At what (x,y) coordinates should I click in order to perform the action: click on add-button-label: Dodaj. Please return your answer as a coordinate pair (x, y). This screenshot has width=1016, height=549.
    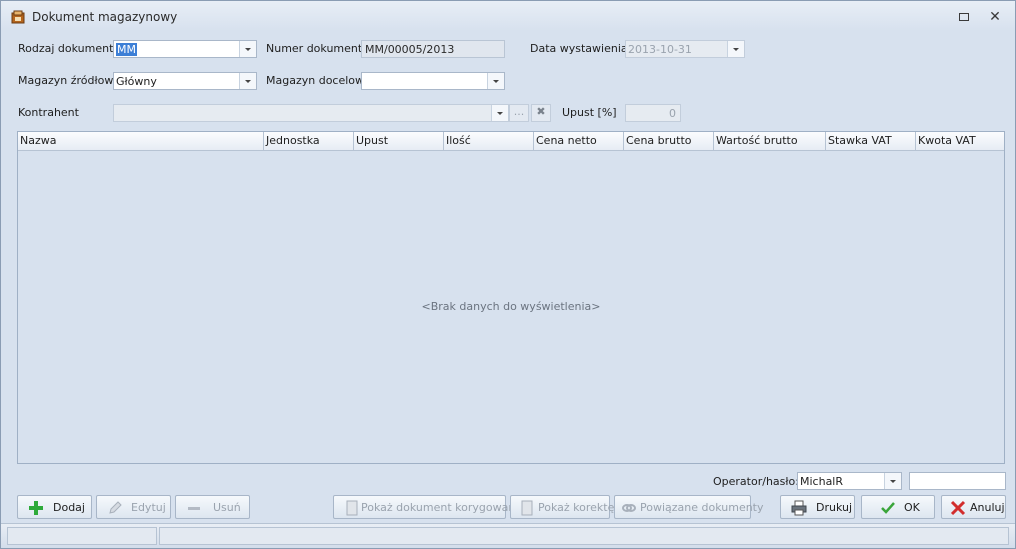
    Looking at the image, I should click on (69, 507).